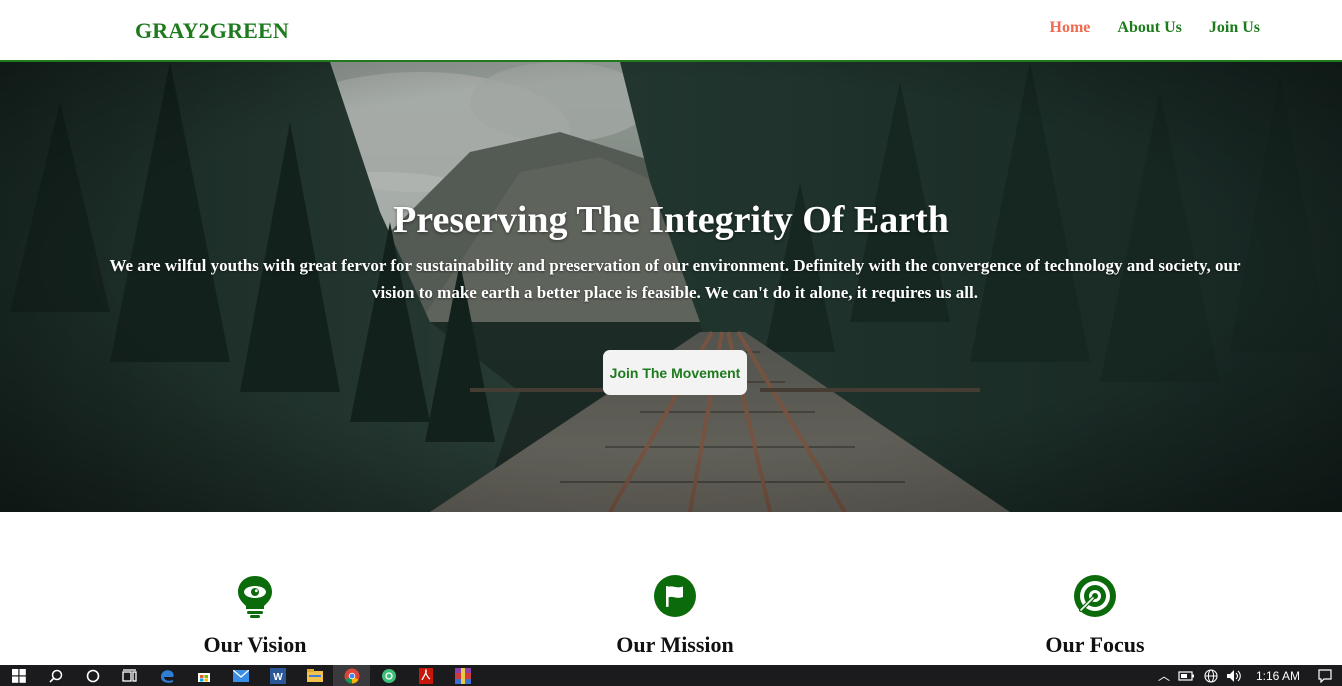  What do you see at coordinates (1187, 676) in the screenshot?
I see `battery-icon` at bounding box center [1187, 676].